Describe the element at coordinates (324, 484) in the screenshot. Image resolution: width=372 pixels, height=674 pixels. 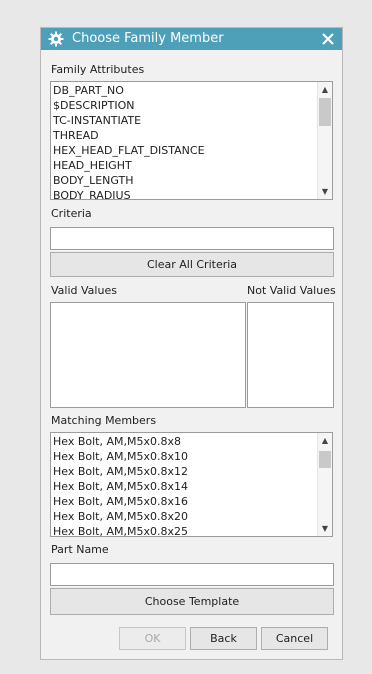
I see `matching-members-scrollbar: ▲ ▼` at that location.